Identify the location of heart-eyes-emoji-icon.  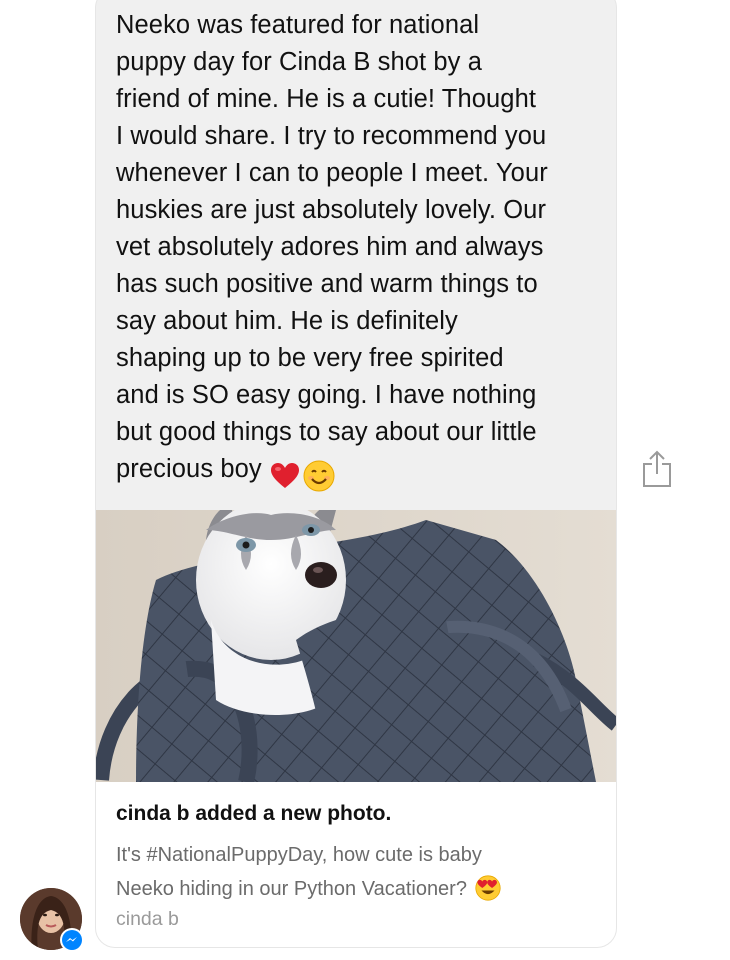
(488, 888).